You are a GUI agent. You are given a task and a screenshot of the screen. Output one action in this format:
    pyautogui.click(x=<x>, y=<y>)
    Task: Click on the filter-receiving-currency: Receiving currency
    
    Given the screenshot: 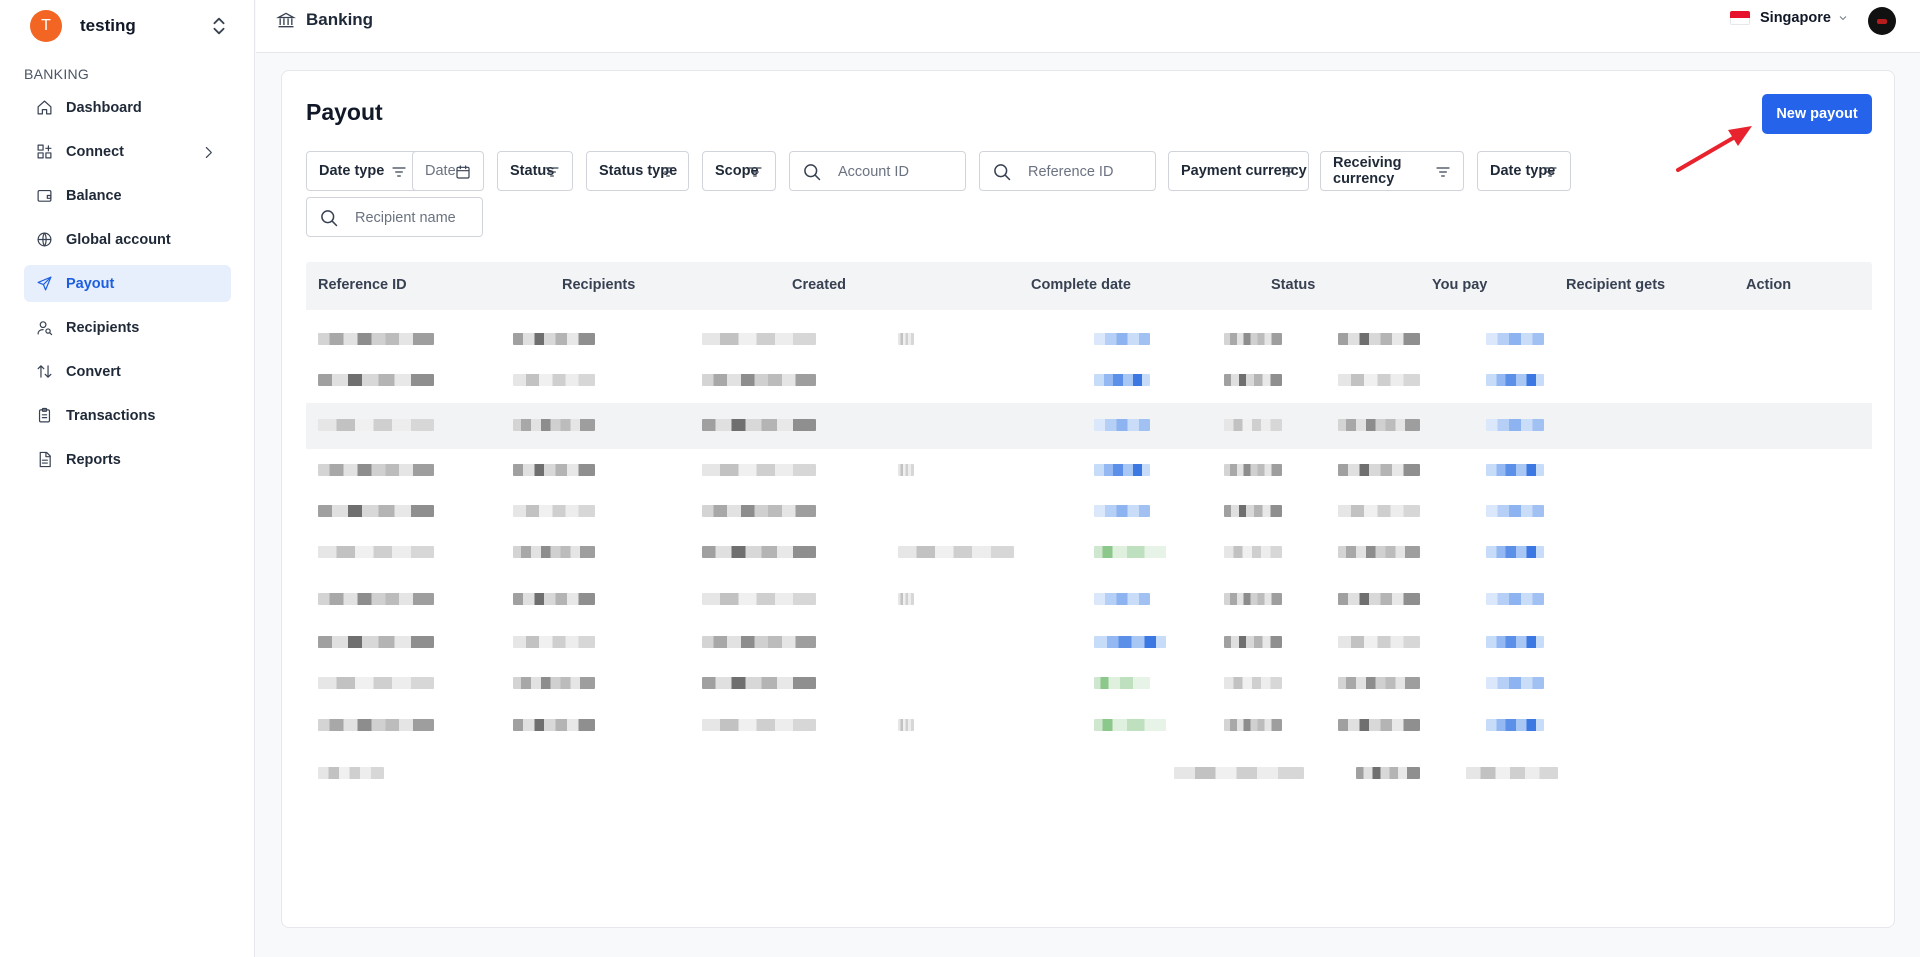 What is the action you would take?
    pyautogui.click(x=1392, y=171)
    